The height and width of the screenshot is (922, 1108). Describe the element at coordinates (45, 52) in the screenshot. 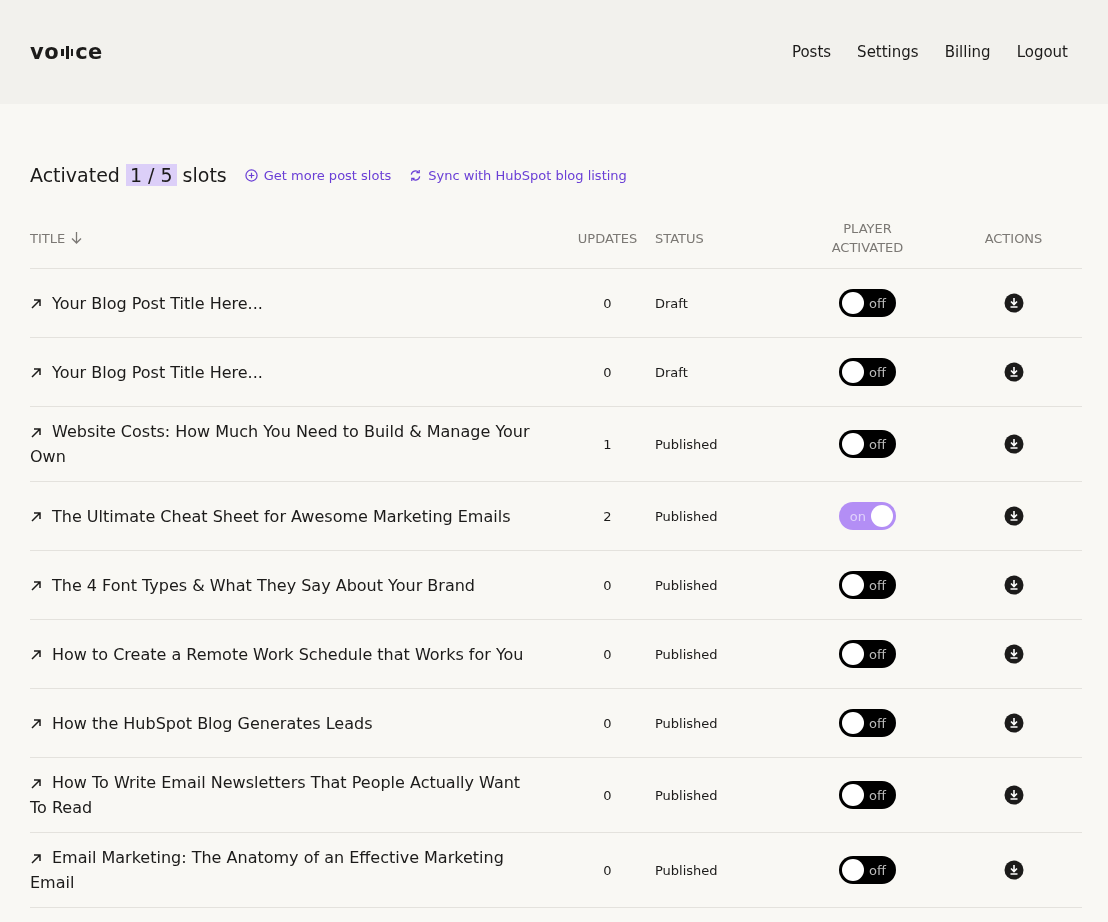

I see `logo-text: vo` at that location.